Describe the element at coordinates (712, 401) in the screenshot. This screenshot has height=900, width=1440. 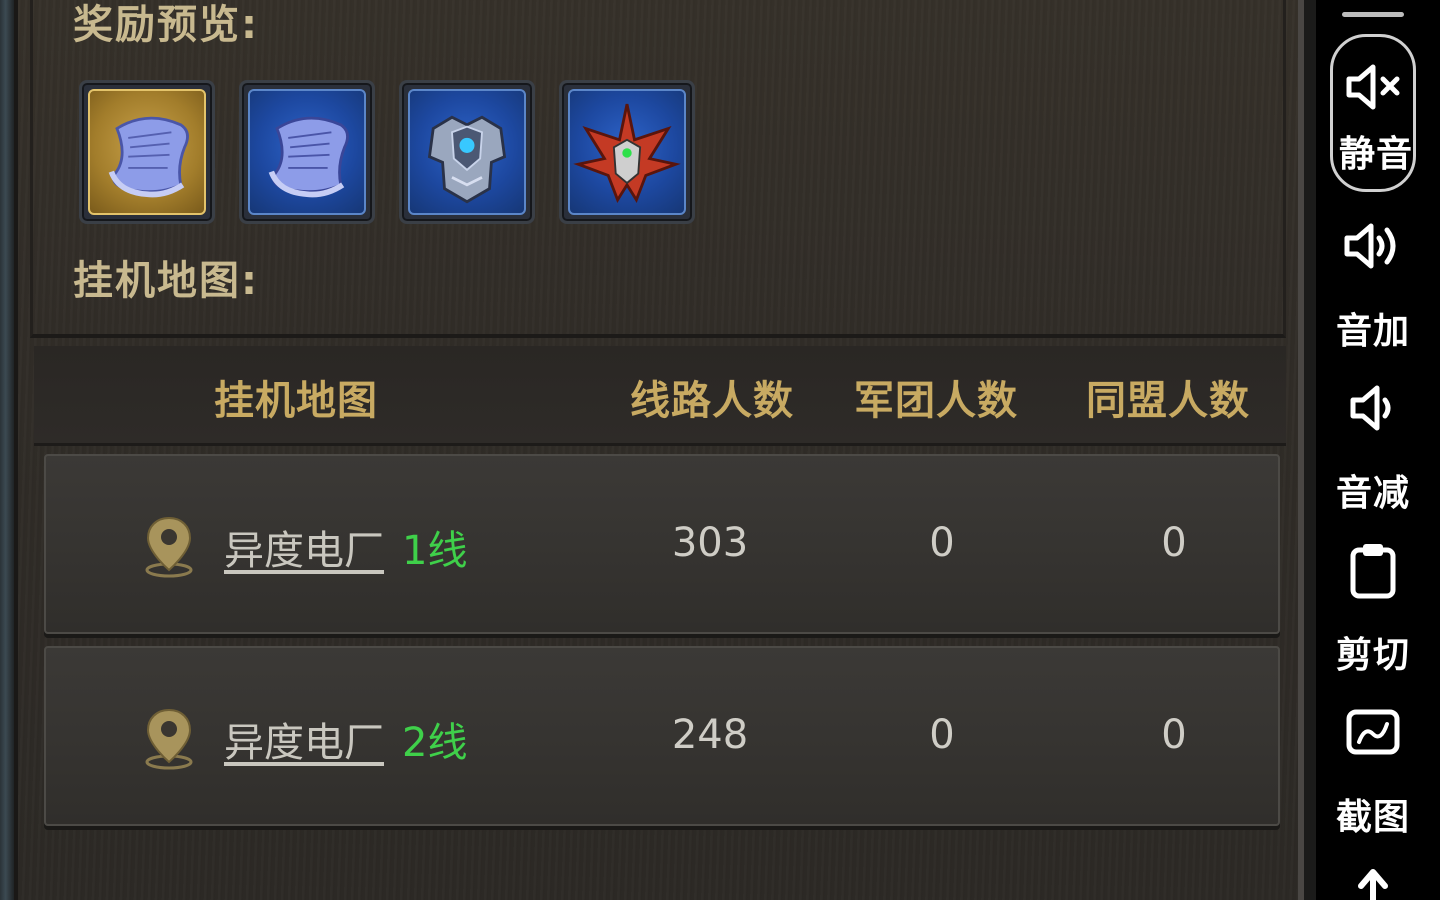
I see `column-header-line-players: 线路人数` at that location.